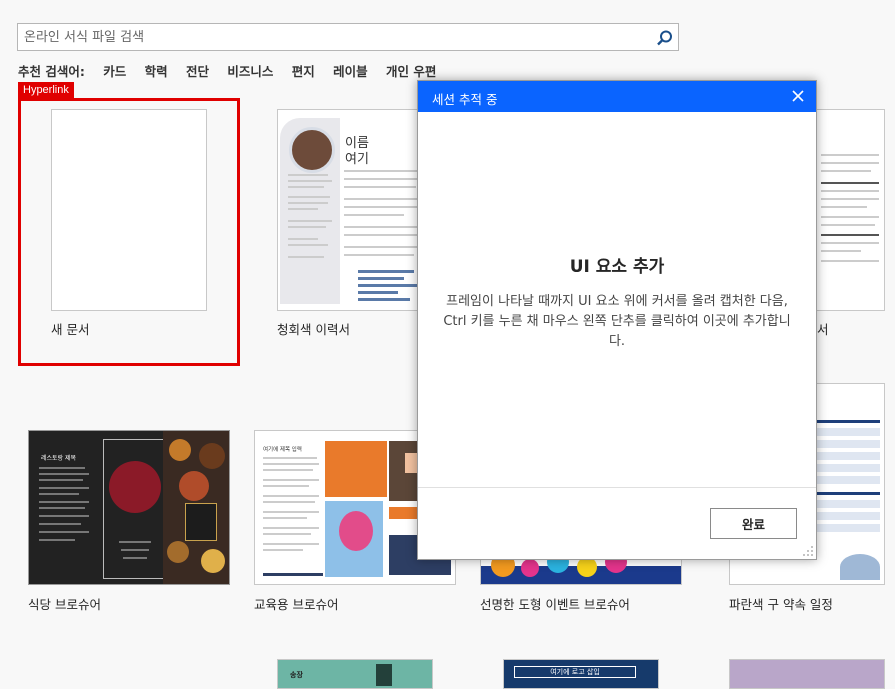  What do you see at coordinates (781, 604) in the screenshot?
I see `template-caption: 파란색 구 약속 일정` at bounding box center [781, 604].